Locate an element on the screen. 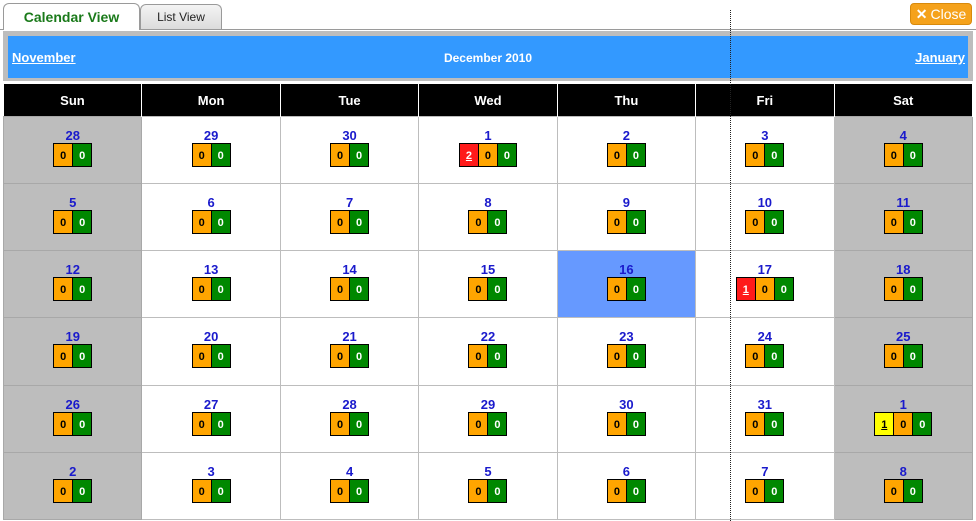 Image resolution: width=976 pixels, height=521 pixels. day-cell: 900 is located at coordinates (626, 217).